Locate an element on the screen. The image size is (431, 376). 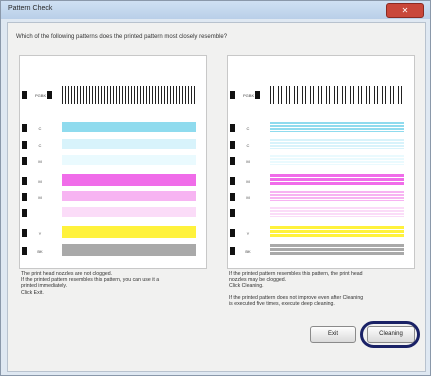
close-button: ✕ is located at coordinates (405, 10).